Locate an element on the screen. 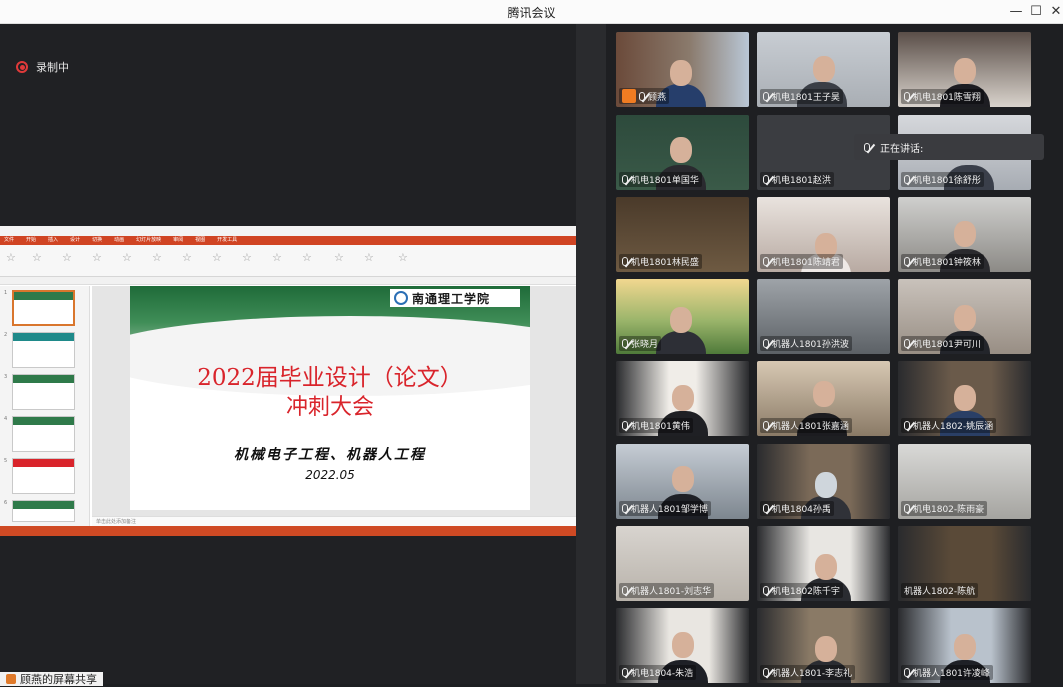 This screenshot has width=1063, height=687. slide-title-line2: 冲刺大会 is located at coordinates (329, 407).